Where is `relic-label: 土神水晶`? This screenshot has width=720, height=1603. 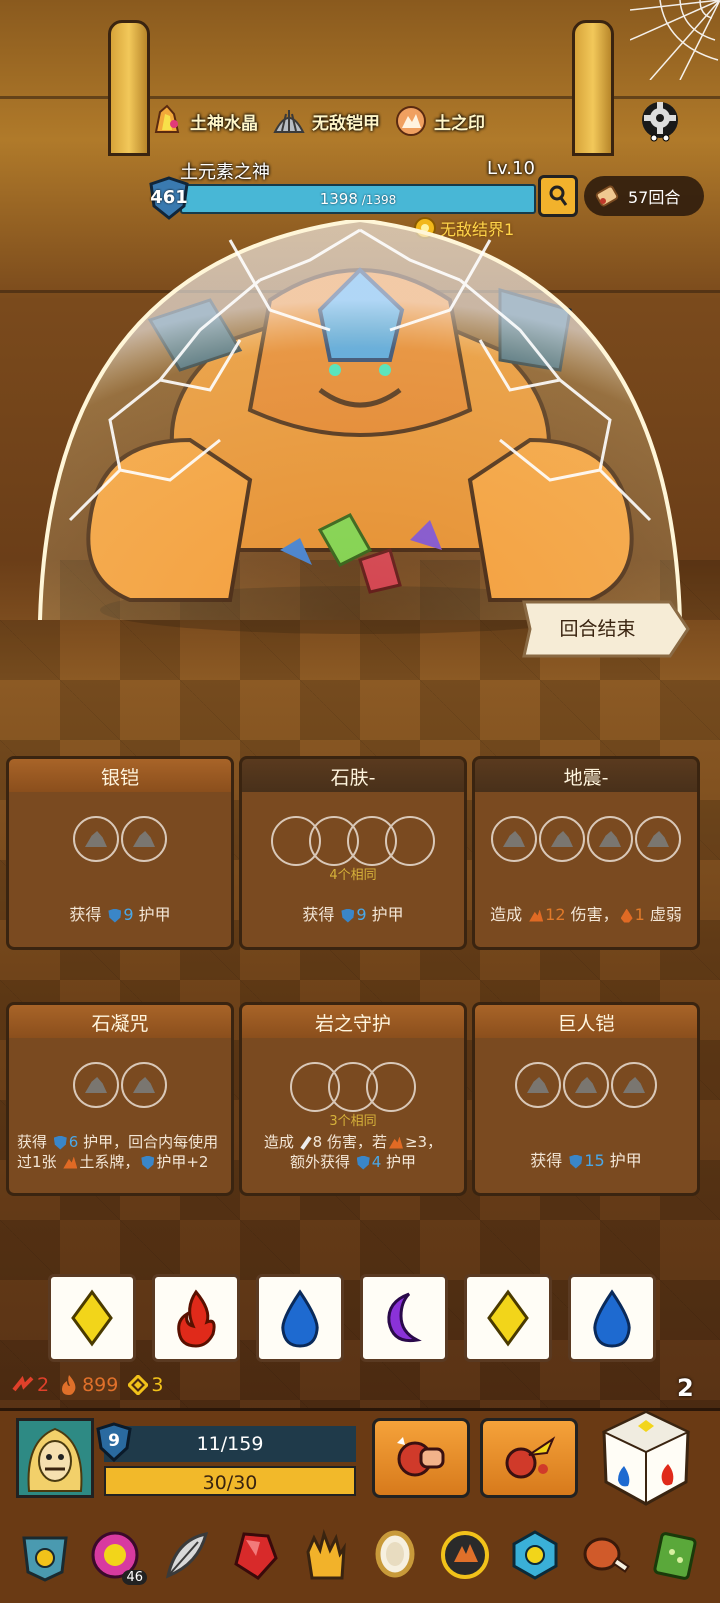 relic-label: 土神水晶 is located at coordinates (224, 123).